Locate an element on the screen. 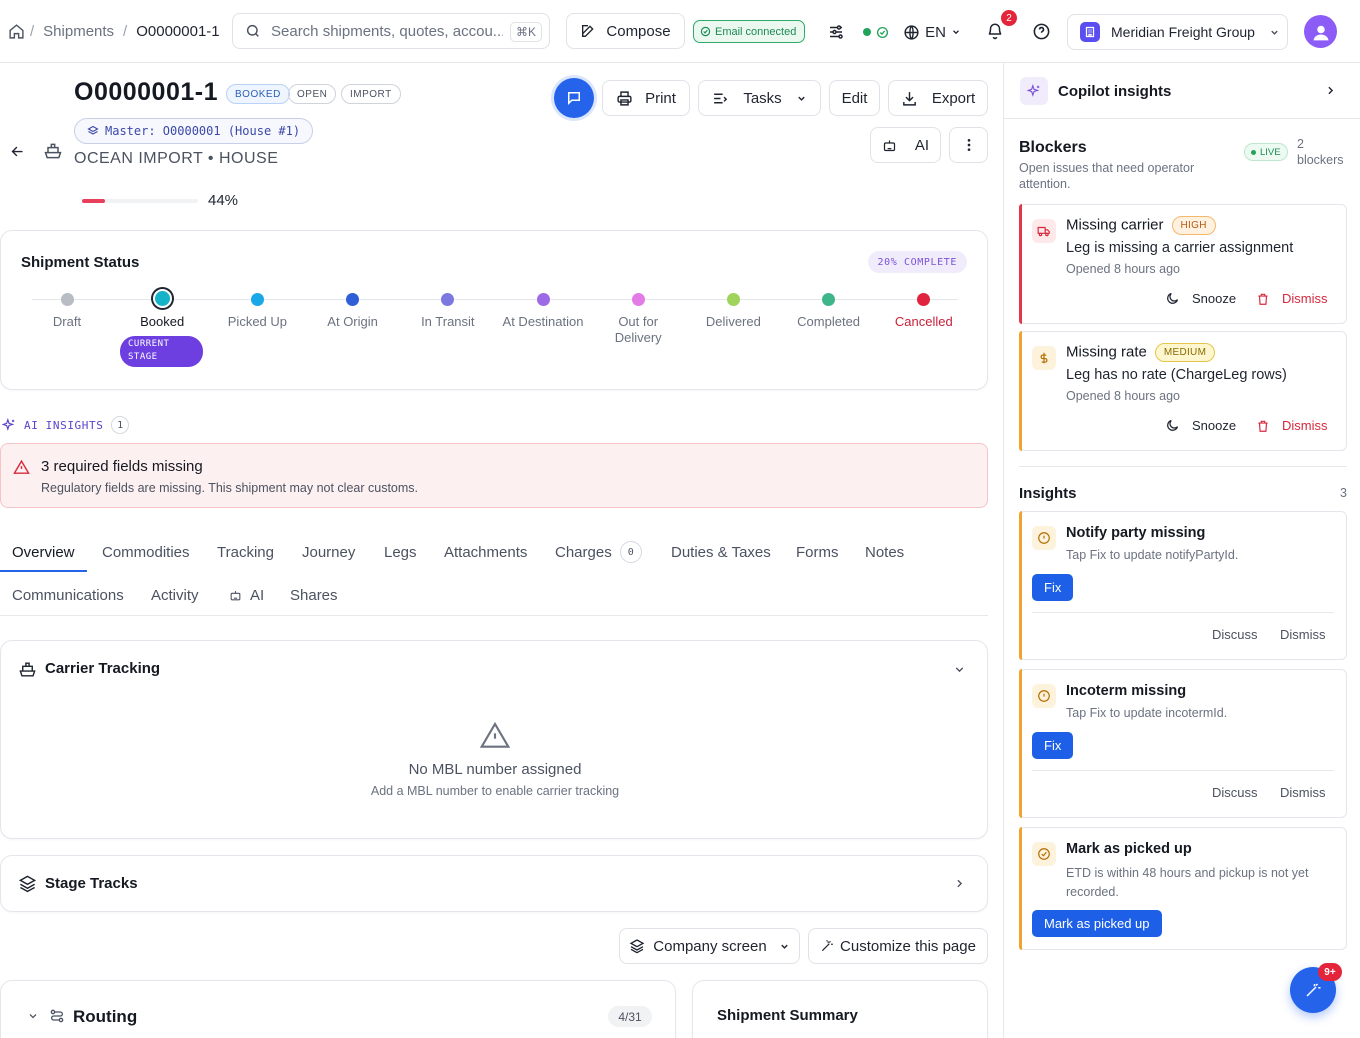 This screenshot has height=1038, width=1360. email-status-text: Email connected is located at coordinates (756, 31).